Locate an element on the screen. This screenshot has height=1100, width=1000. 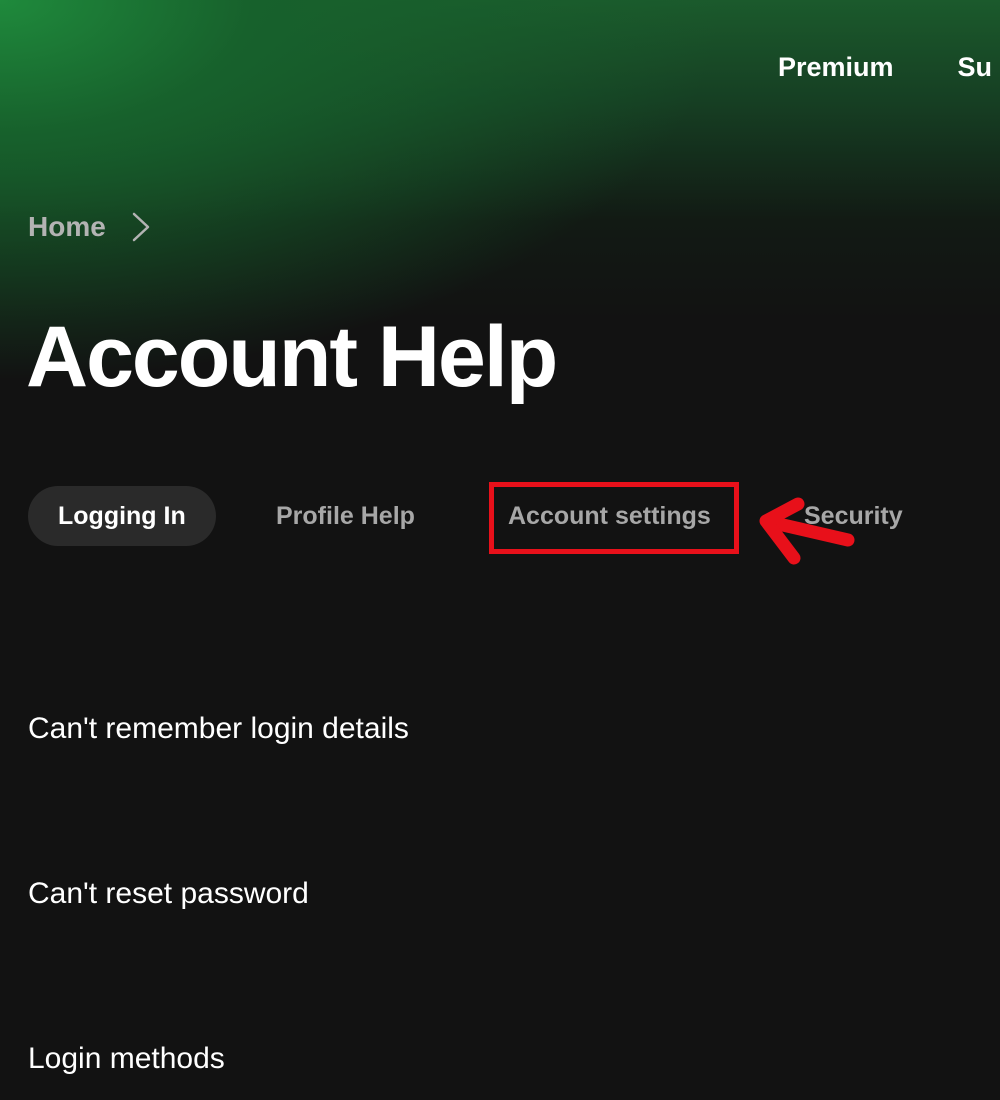
page-title: Account Help is located at coordinates (292, 357).